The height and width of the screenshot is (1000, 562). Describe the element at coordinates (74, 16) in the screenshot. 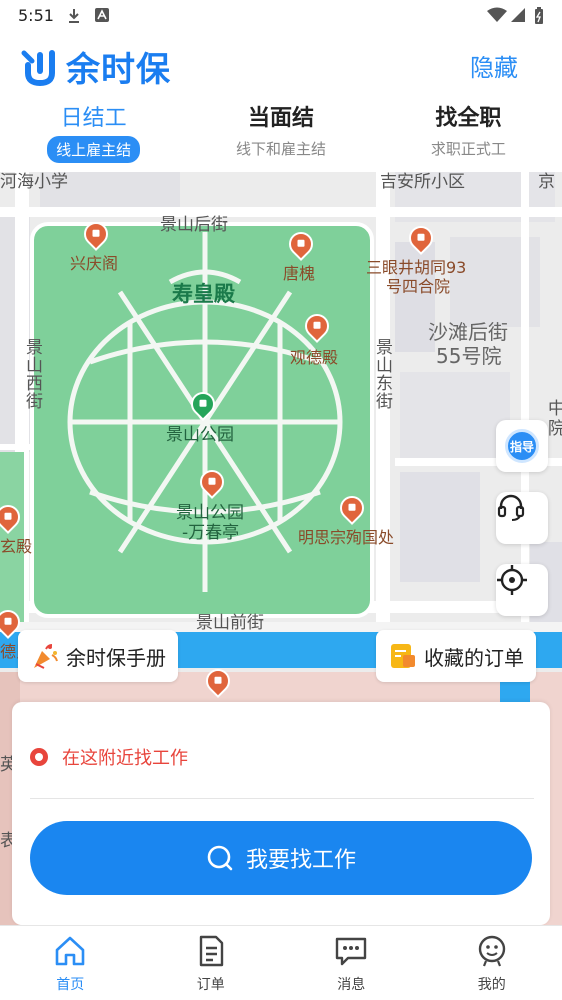

I see `download-icon` at that location.